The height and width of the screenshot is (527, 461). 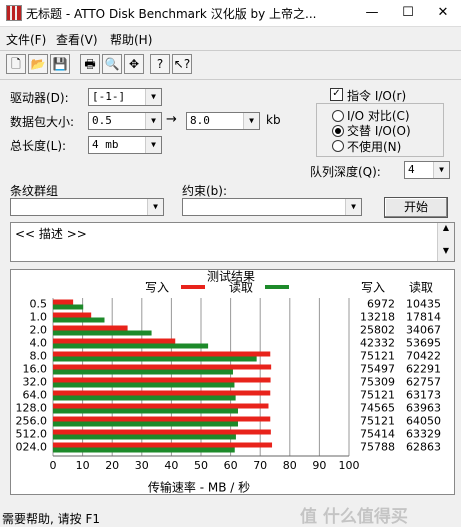 I want to click on category-label: 256.0, so click(x=32, y=421).